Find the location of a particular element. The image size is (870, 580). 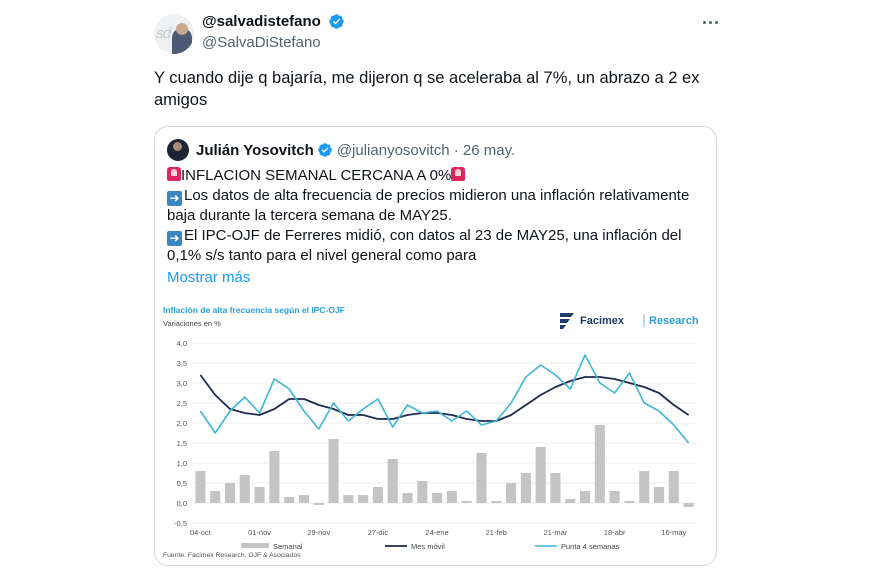

quote-avatar is located at coordinates (178, 150).